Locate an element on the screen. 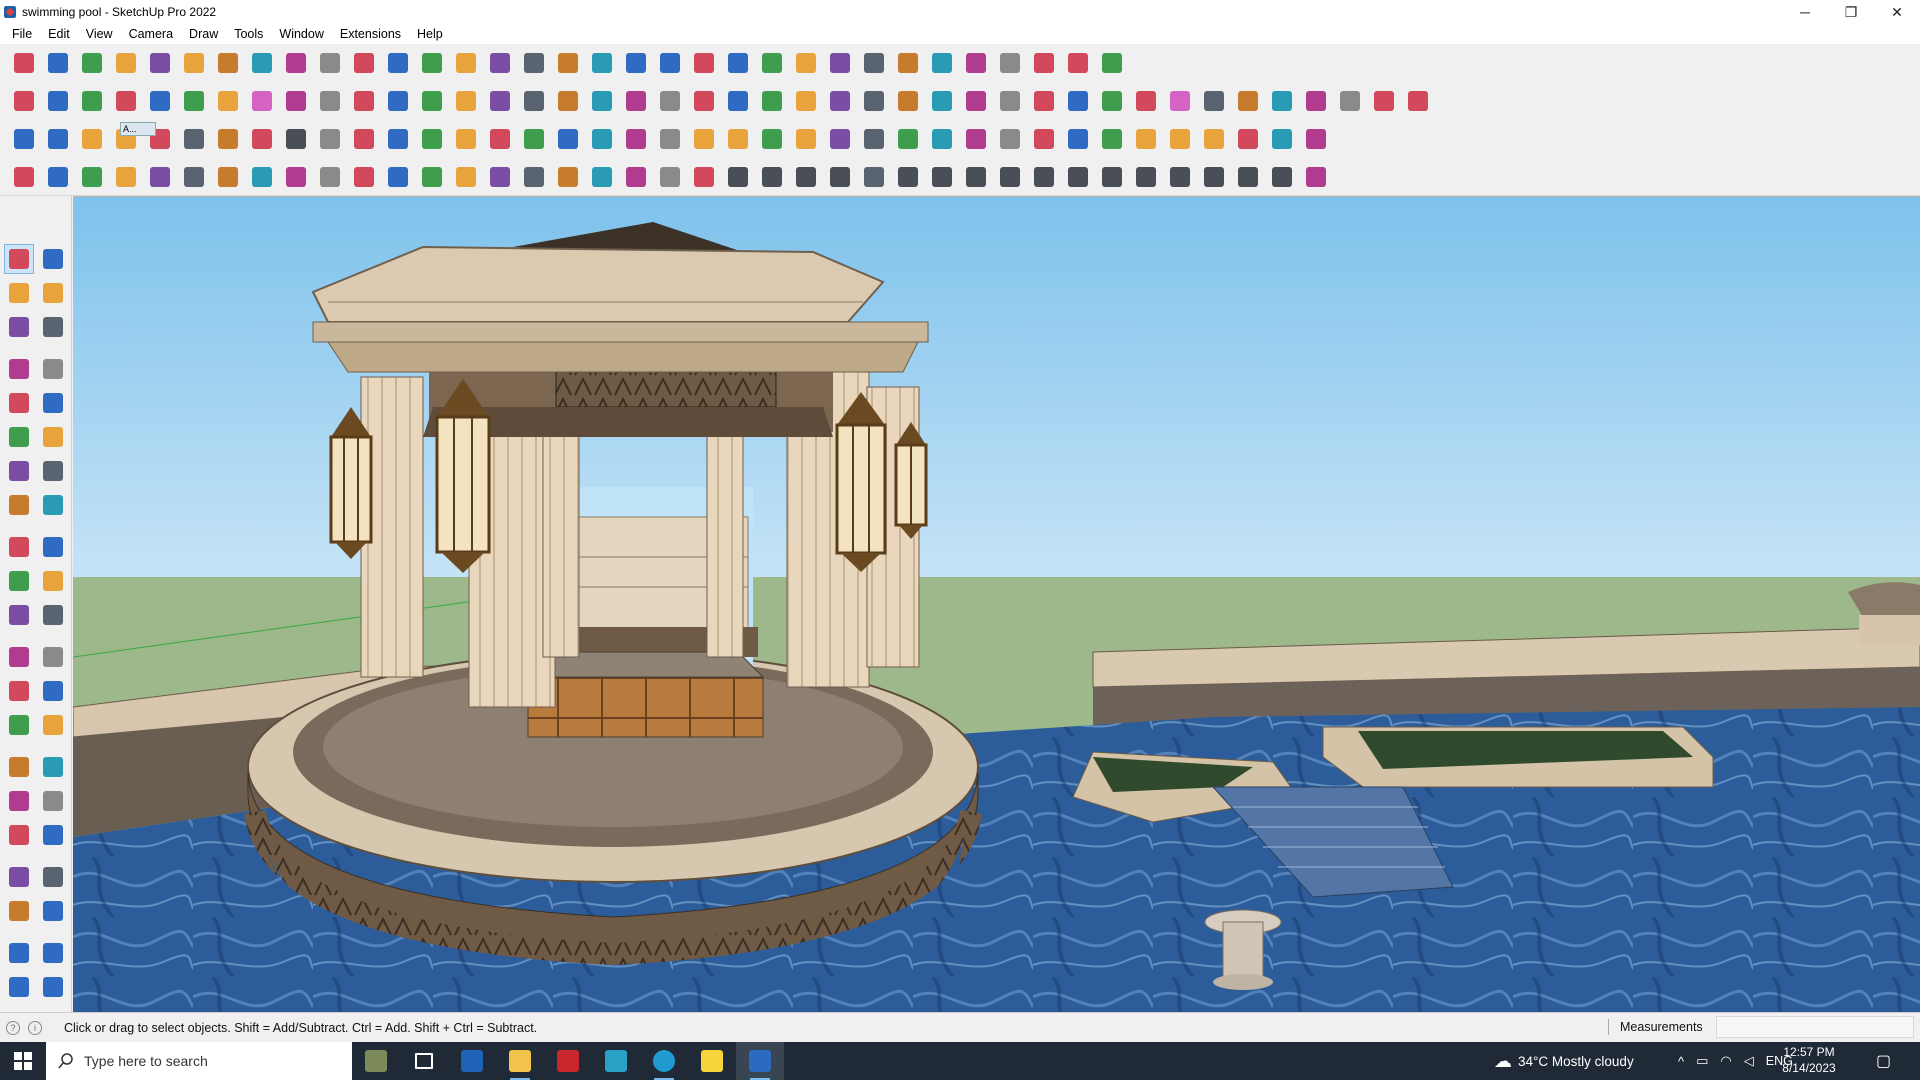 The height and width of the screenshot is (1080, 1920). arc-3pt-tool-icon is located at coordinates (19, 505).